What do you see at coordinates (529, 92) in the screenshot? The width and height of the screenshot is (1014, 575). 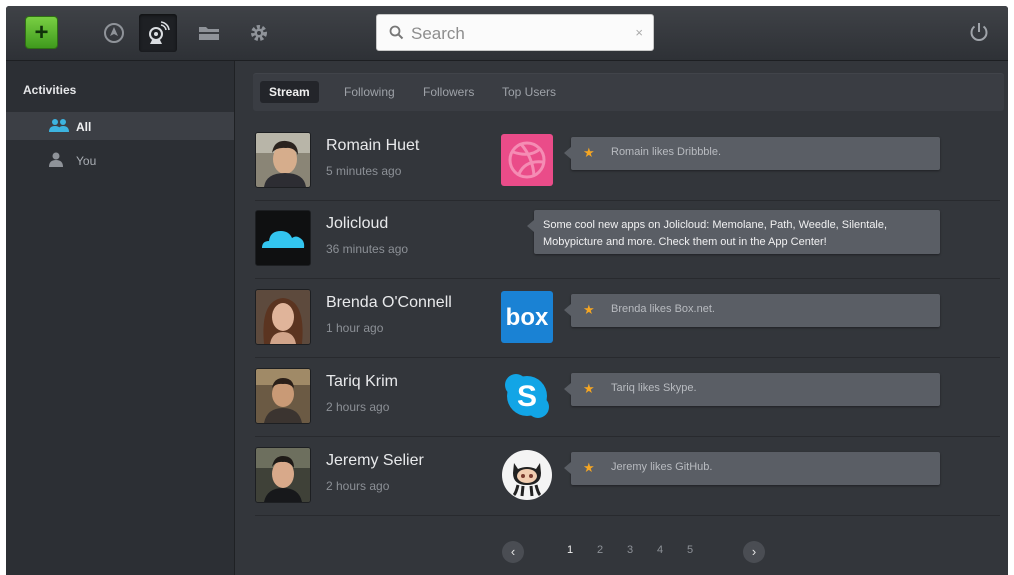 I see `tab-top-users: Top Users` at bounding box center [529, 92].